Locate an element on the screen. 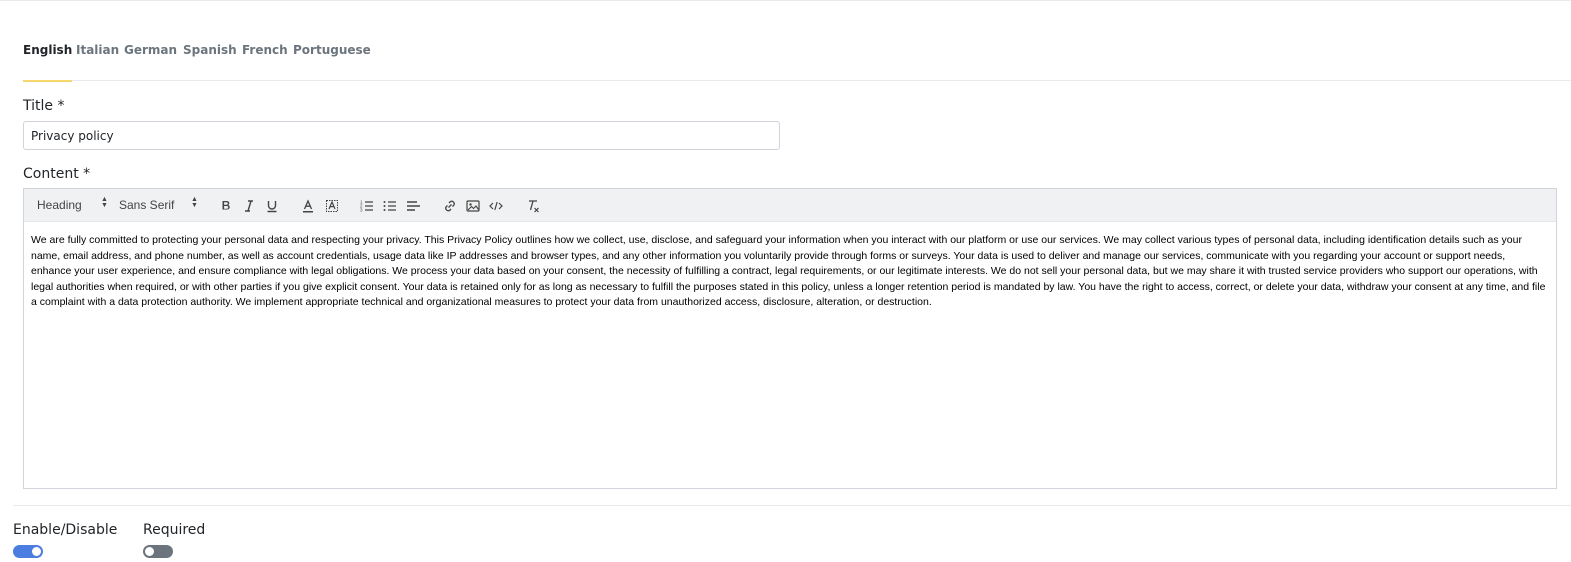 The height and width of the screenshot is (562, 1571). align-icon is located at coordinates (413, 206).